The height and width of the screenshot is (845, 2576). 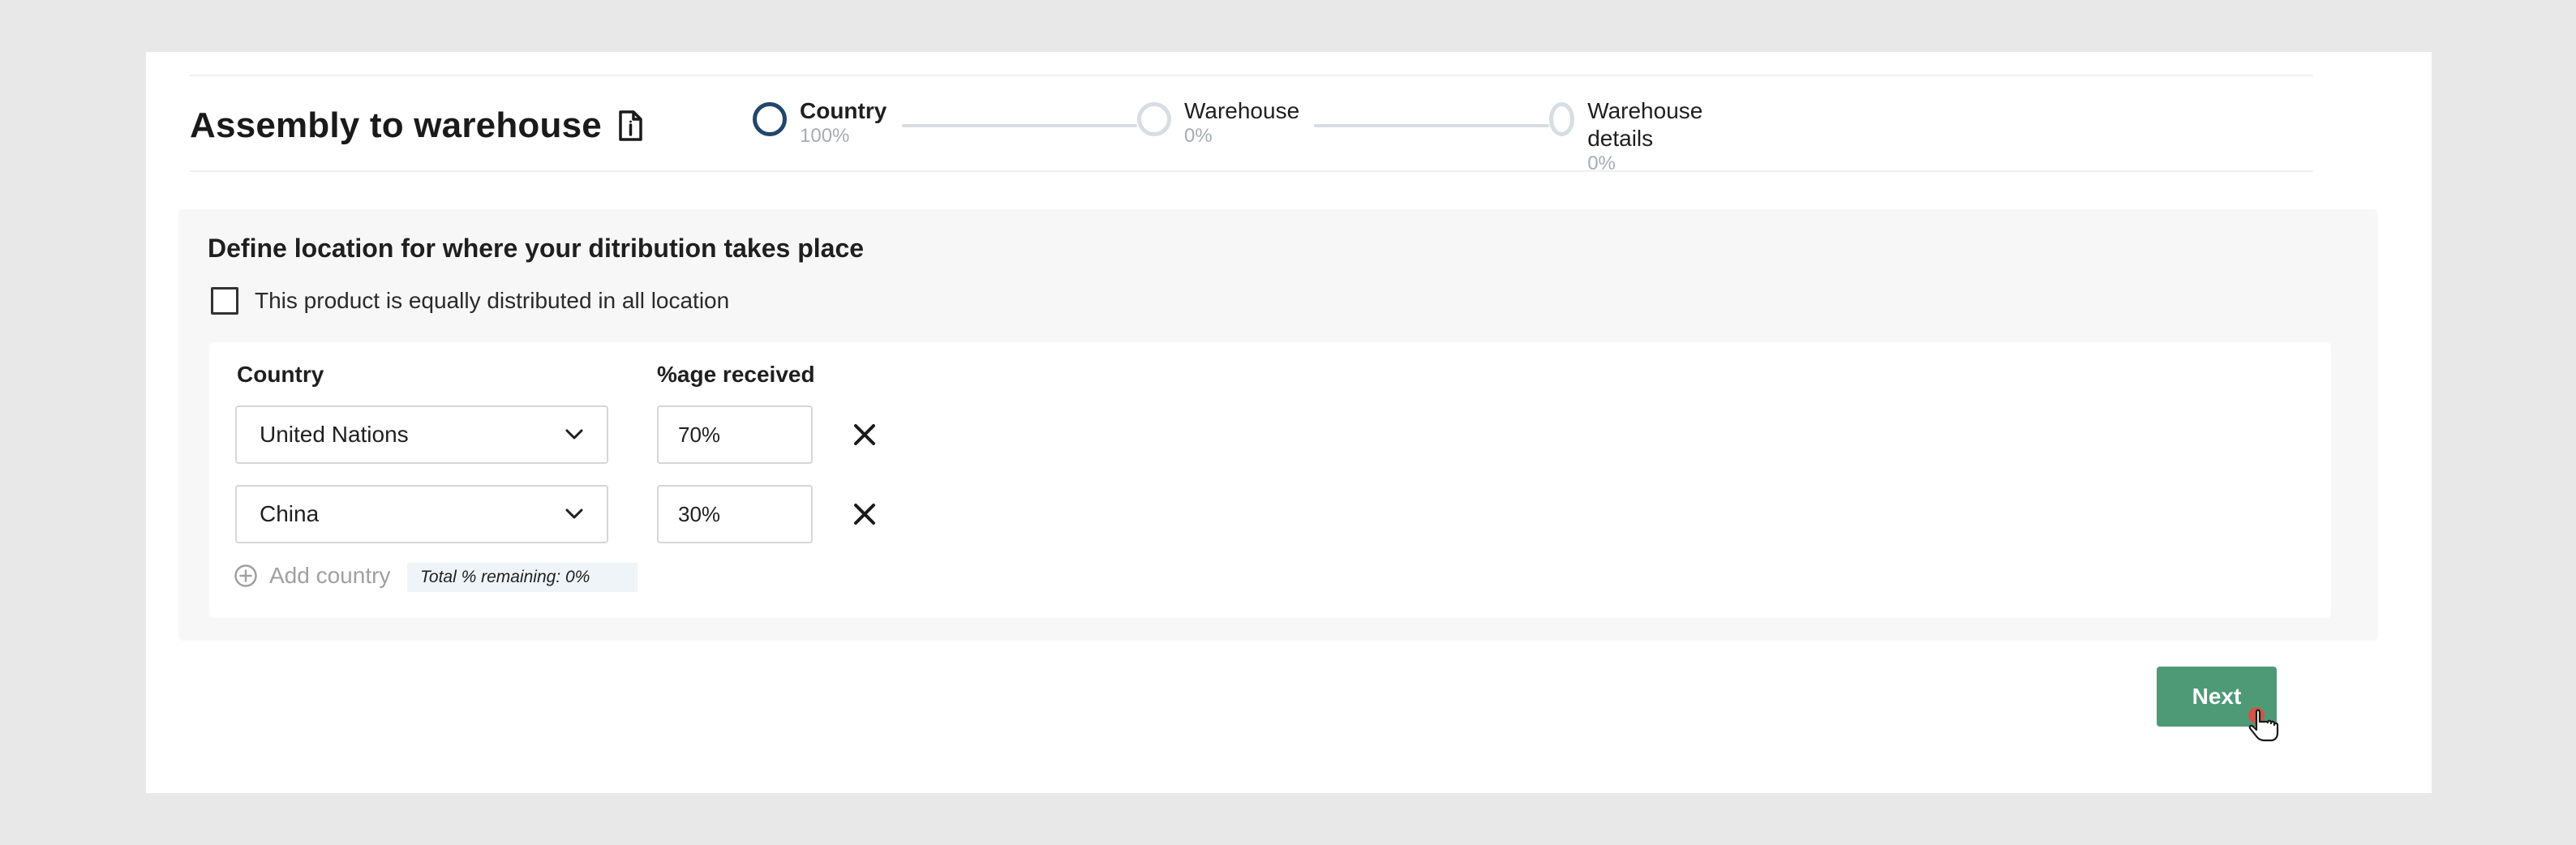 I want to click on step-country: Country 100%, so click(x=820, y=122).